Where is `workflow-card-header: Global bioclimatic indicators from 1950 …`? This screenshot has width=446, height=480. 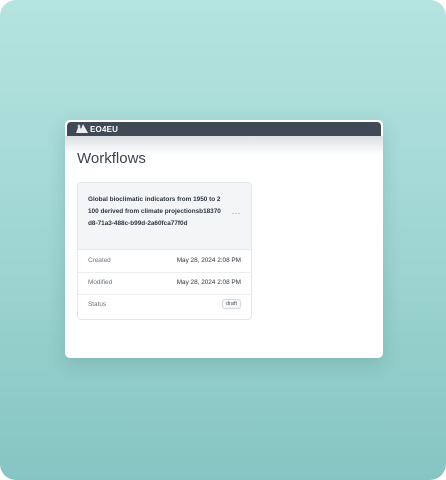
workflow-card-header: Global bioclimatic indicators from 1950 … is located at coordinates (164, 216).